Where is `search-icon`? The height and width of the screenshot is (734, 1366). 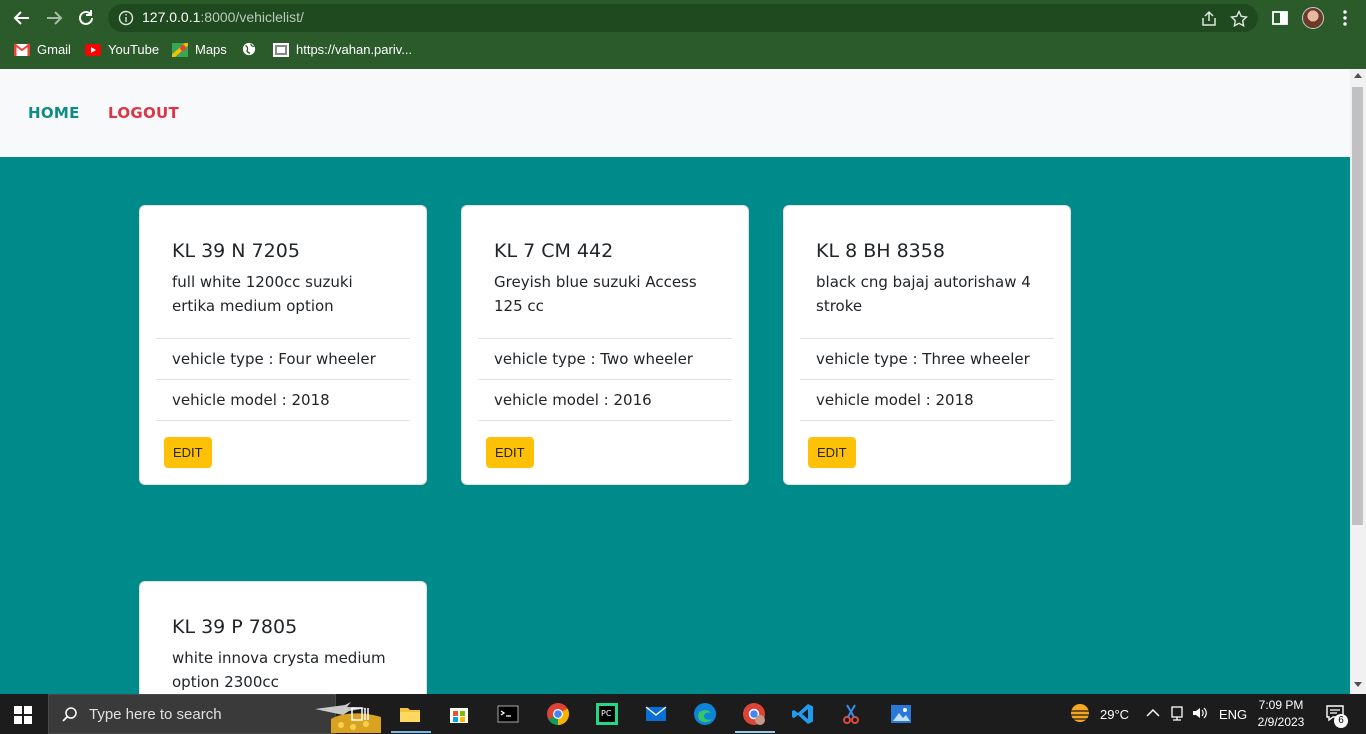
search-icon is located at coordinates (69, 714).